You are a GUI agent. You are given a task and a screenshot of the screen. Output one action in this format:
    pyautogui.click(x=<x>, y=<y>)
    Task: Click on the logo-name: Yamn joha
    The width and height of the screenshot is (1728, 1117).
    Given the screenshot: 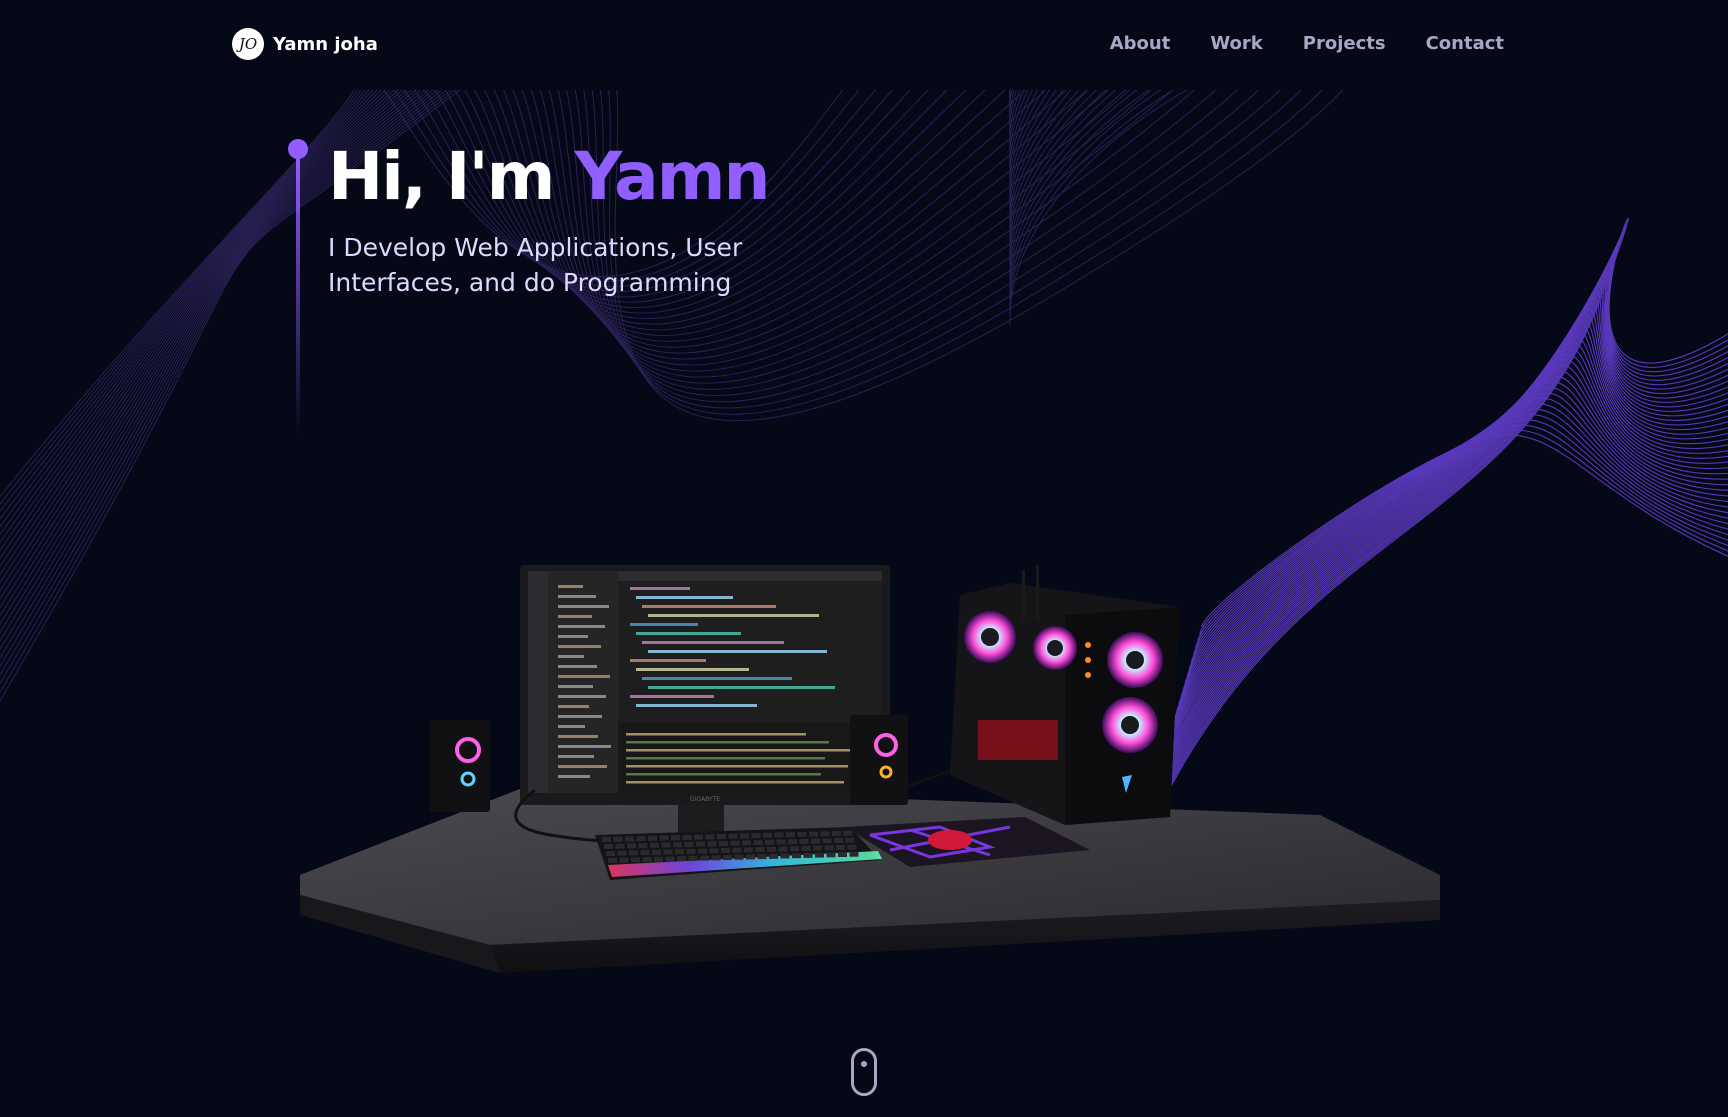 What is the action you would take?
    pyautogui.click(x=325, y=44)
    